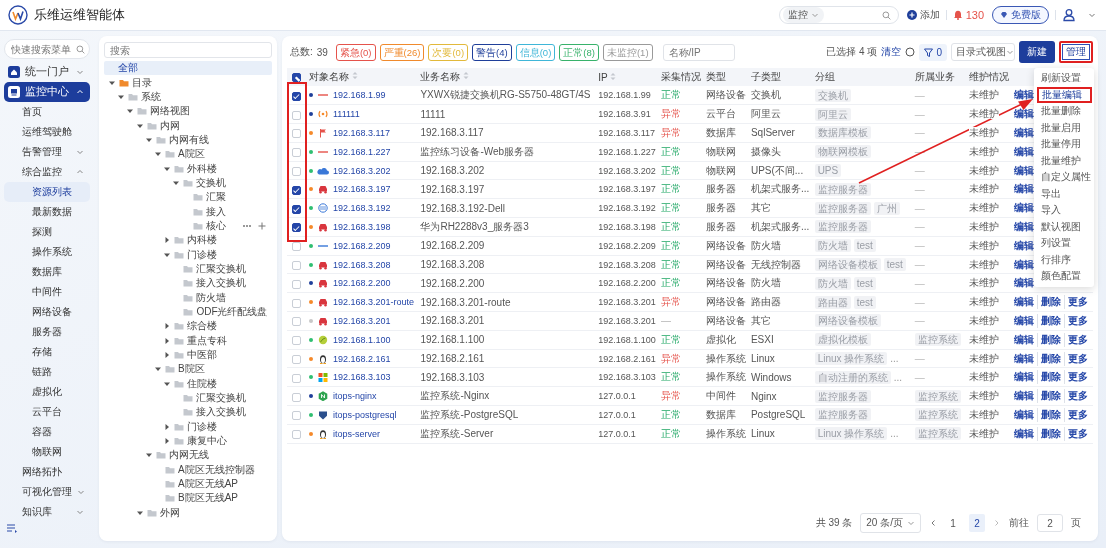 This screenshot has width=1106, height=548. I want to click on select-all-checkbox, so click(296, 78).